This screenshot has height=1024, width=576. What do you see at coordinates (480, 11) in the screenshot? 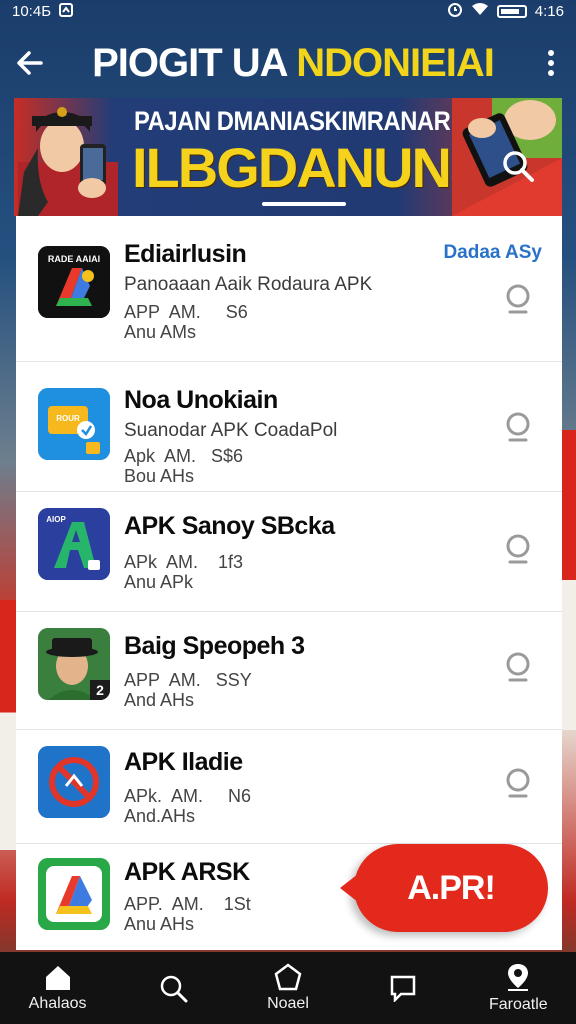
I see `wifi-icon` at bounding box center [480, 11].